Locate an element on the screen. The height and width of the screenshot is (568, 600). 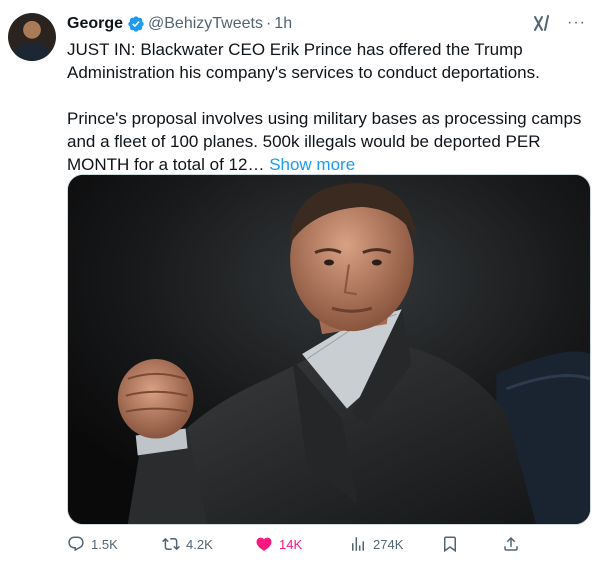
share-icon is located at coordinates (511, 544).